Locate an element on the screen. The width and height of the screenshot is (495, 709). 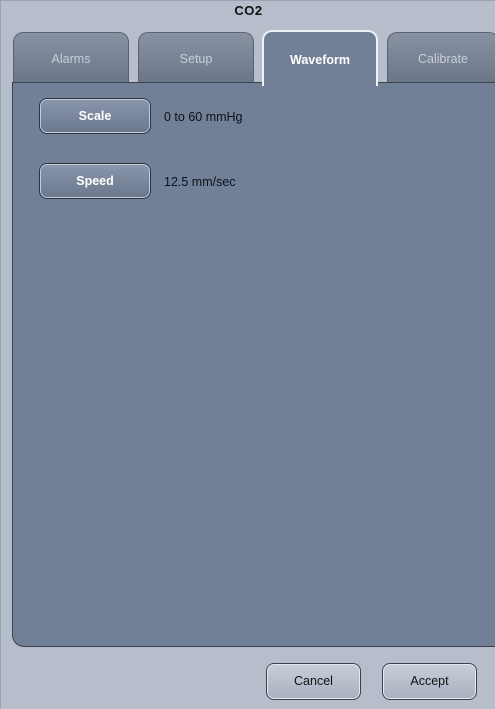
cancel-button: Cancel is located at coordinates (313, 681).